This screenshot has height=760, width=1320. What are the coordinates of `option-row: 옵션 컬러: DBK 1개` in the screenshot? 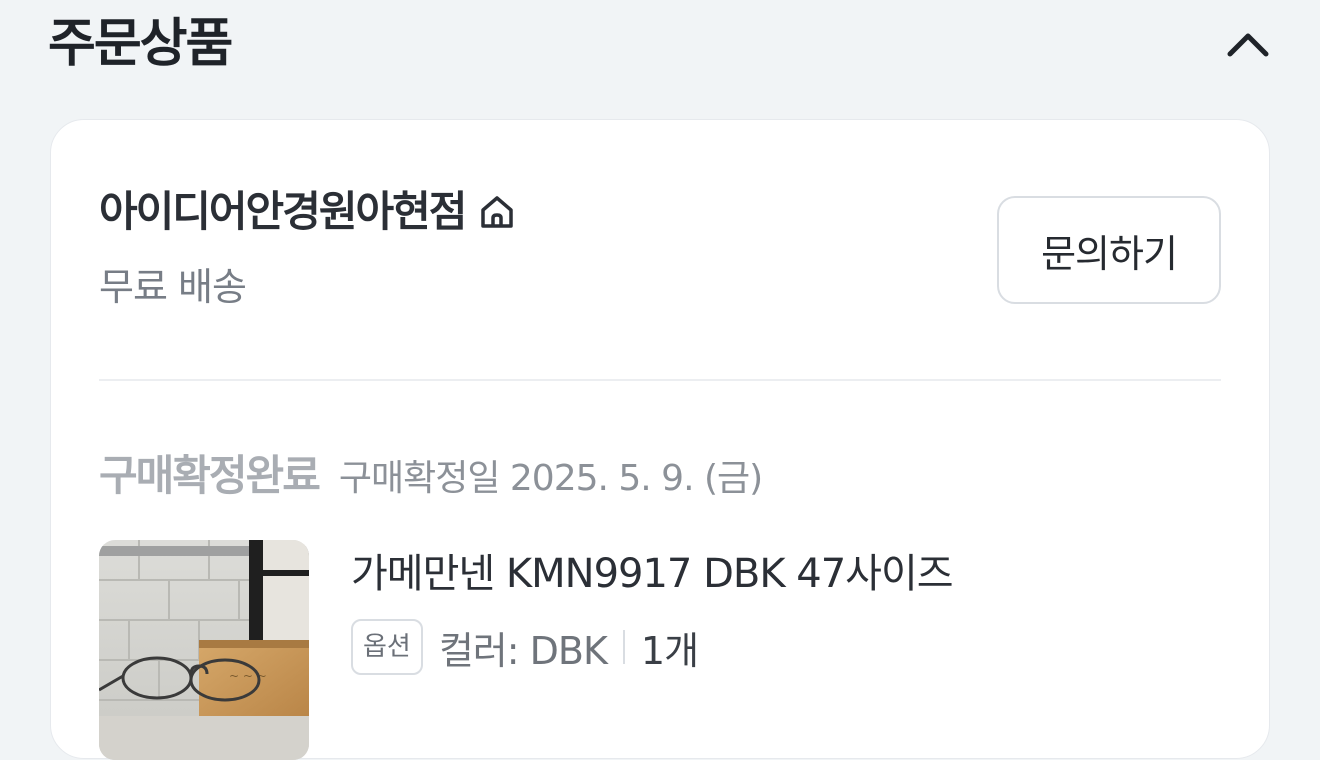 It's located at (525, 647).